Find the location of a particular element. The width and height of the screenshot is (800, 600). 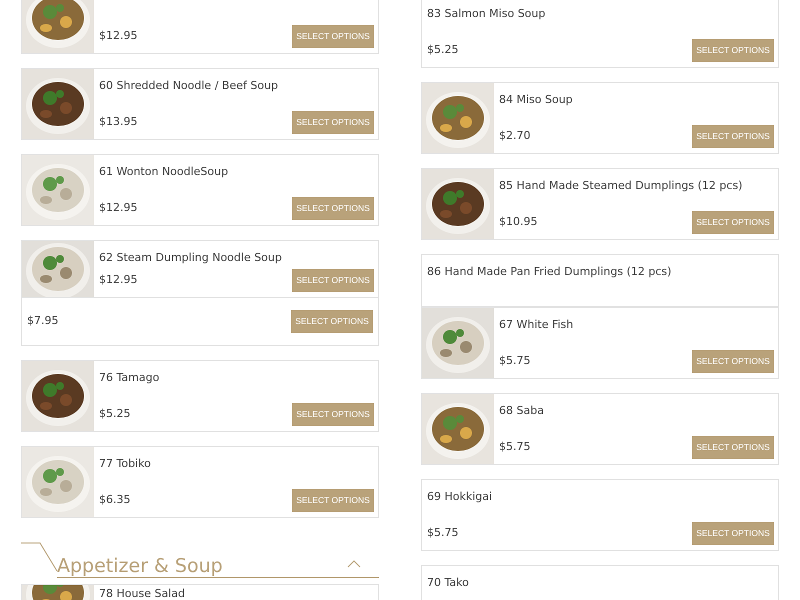

item-name: 86 Hand Made Pan Fried Dumplings (12 pcs) is located at coordinates (549, 271).